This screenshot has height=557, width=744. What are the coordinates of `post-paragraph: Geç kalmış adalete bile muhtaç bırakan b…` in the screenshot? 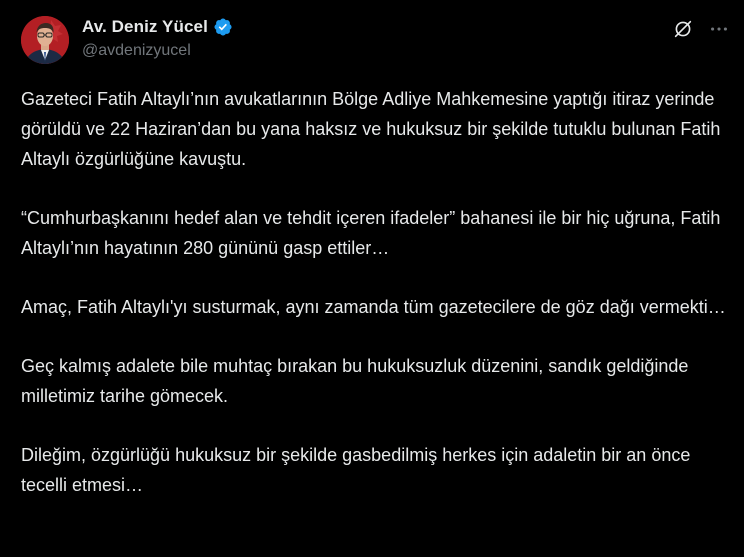 It's located at (355, 381).